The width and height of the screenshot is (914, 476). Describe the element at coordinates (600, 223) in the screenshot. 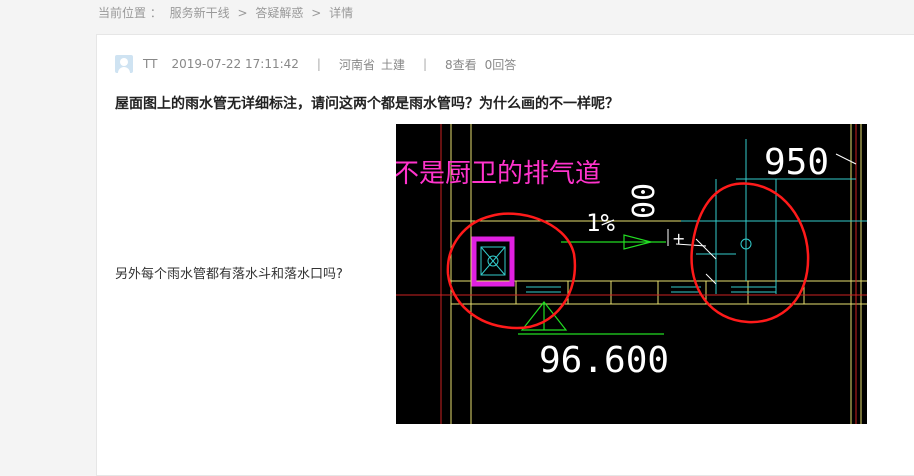

I see `slope-label: 1%` at that location.